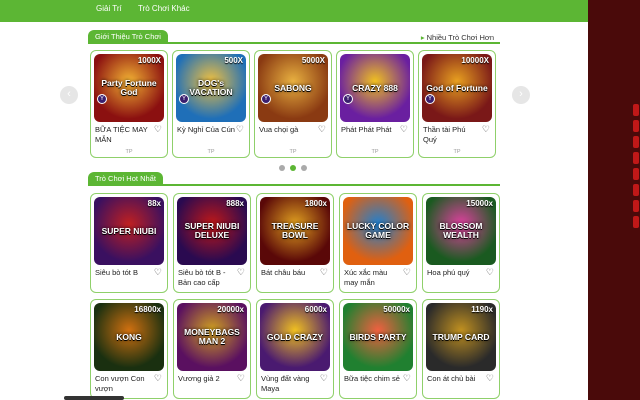  Describe the element at coordinates (125, 179) in the screenshot. I see `hot-section-tag: Trò Chơi Hot Nhất` at that location.